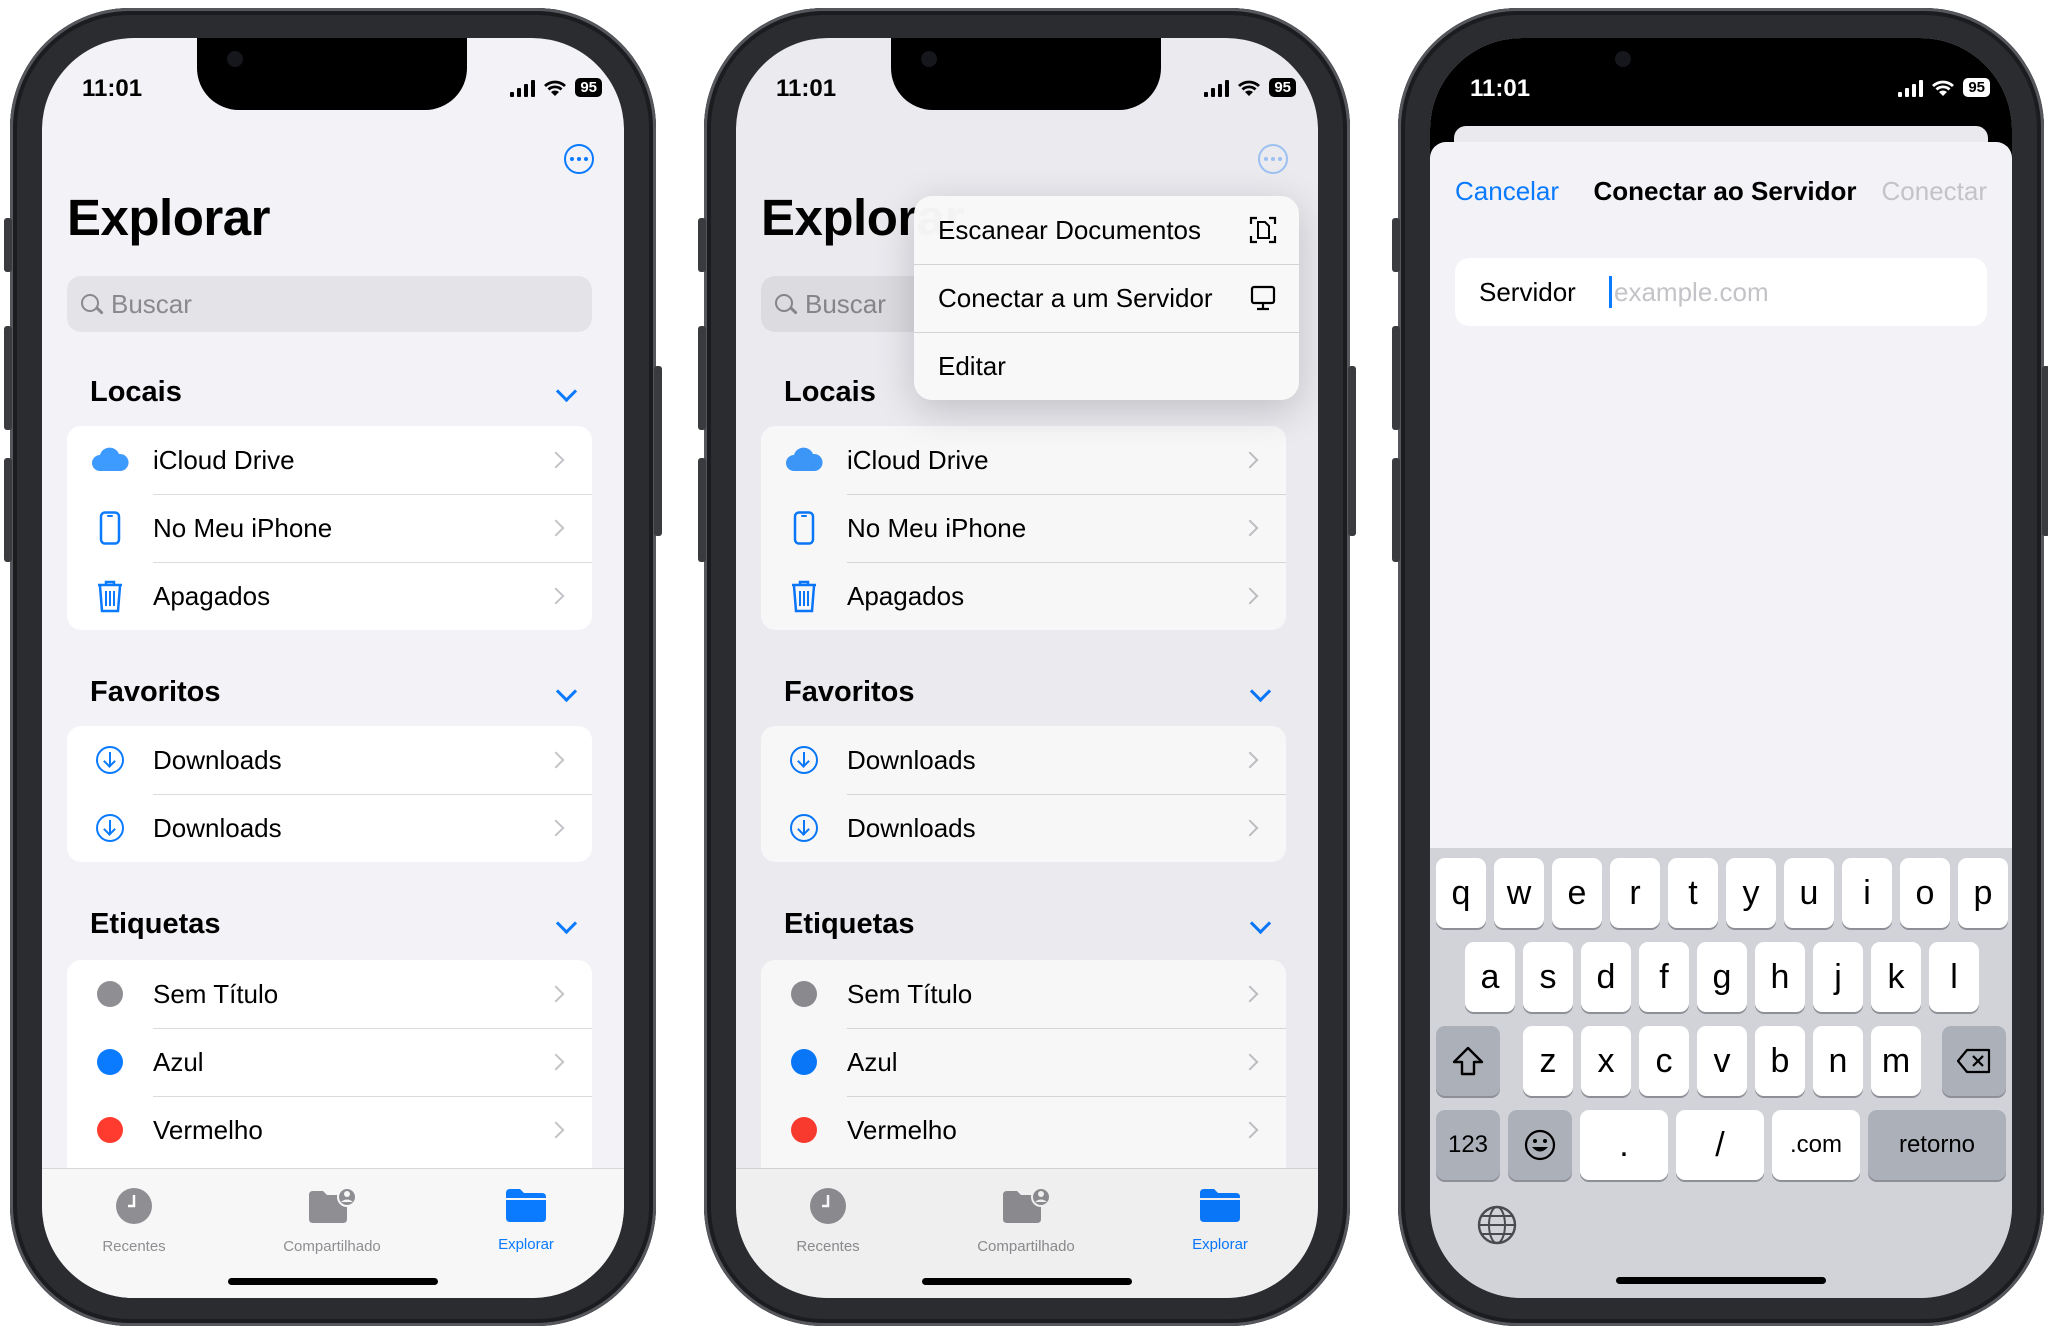  What do you see at coordinates (1721, 1280) in the screenshot?
I see `home-indicator` at bounding box center [1721, 1280].